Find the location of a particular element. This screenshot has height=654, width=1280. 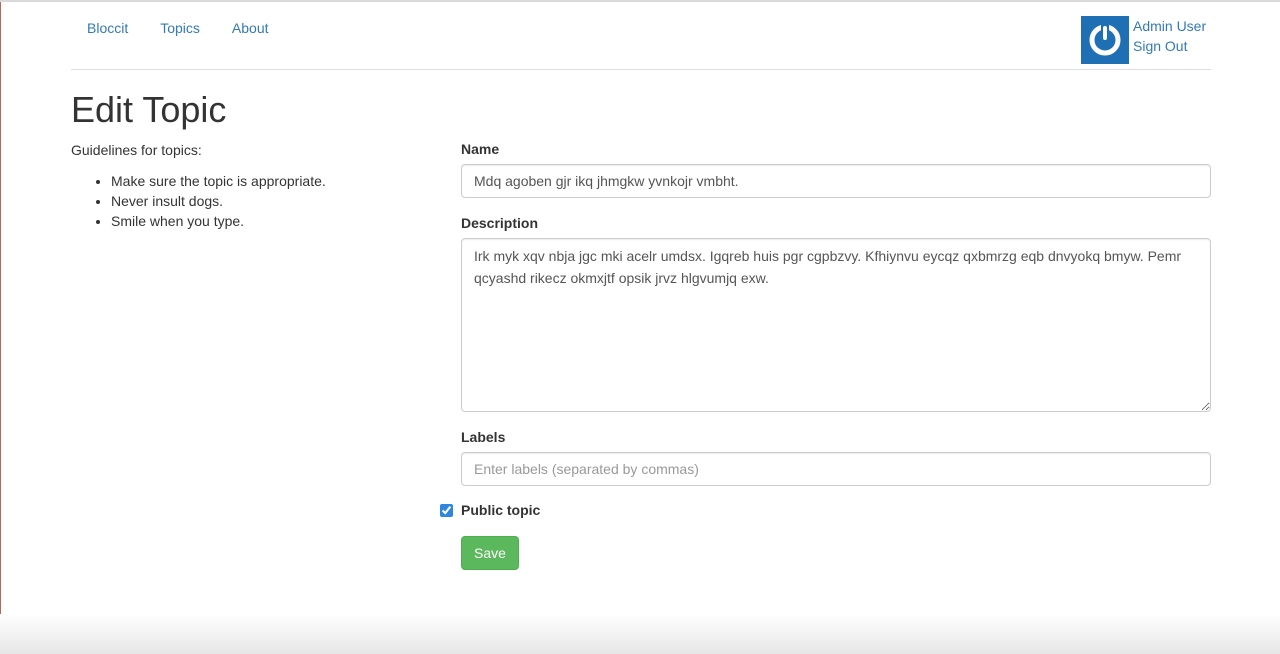

labels-label: Labels is located at coordinates (483, 437).